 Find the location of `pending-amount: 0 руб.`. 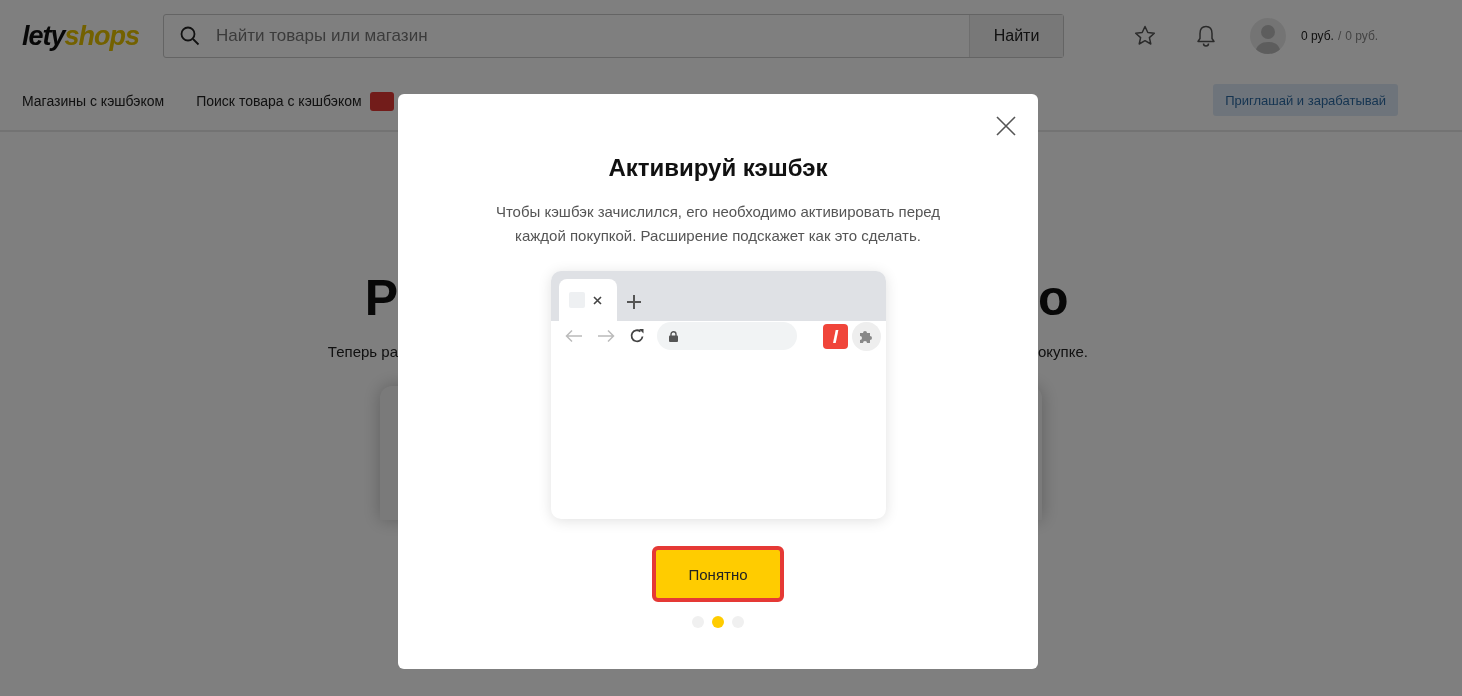

pending-amount: 0 руб. is located at coordinates (1362, 36).